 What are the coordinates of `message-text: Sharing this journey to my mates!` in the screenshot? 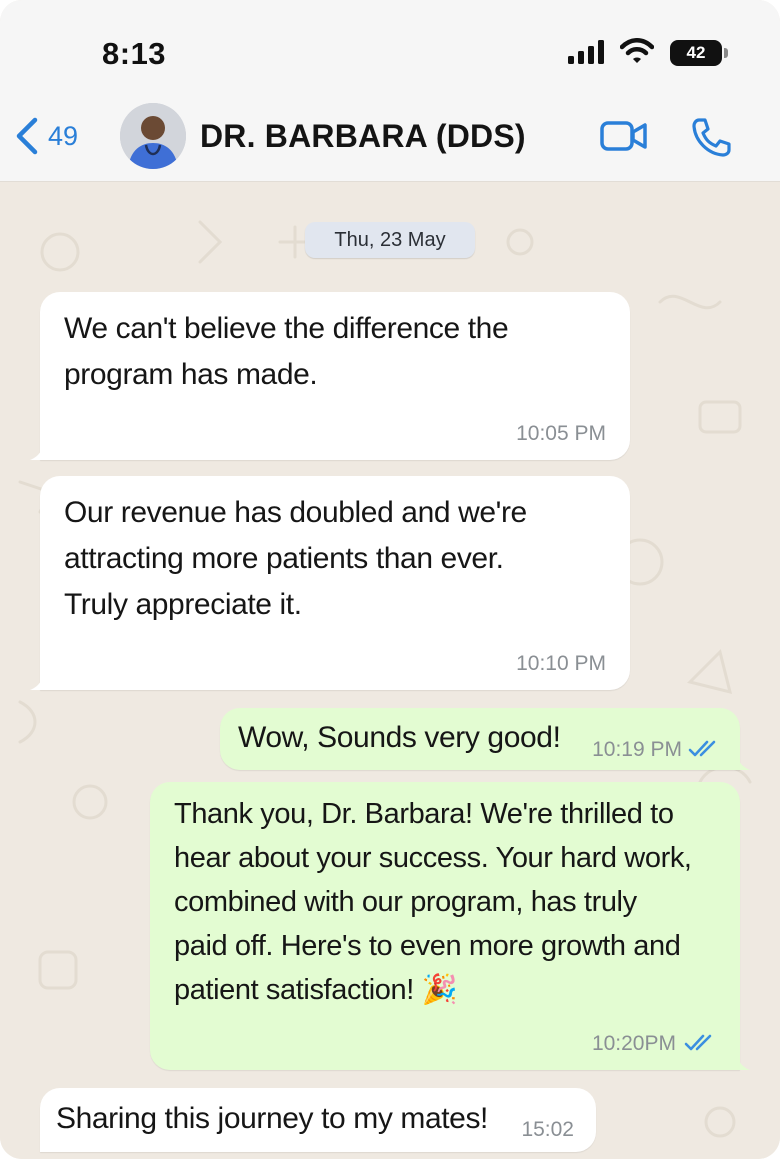 It's located at (272, 1118).